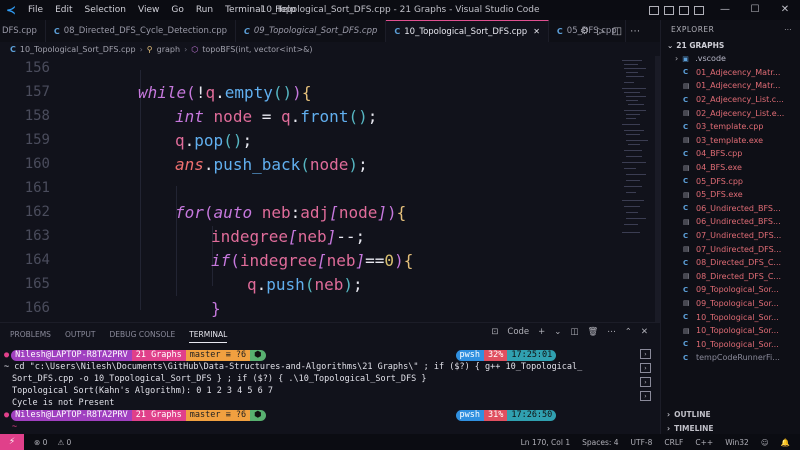 The height and width of the screenshot is (450, 800). I want to click on close-tab-icon: ✕, so click(536, 31).